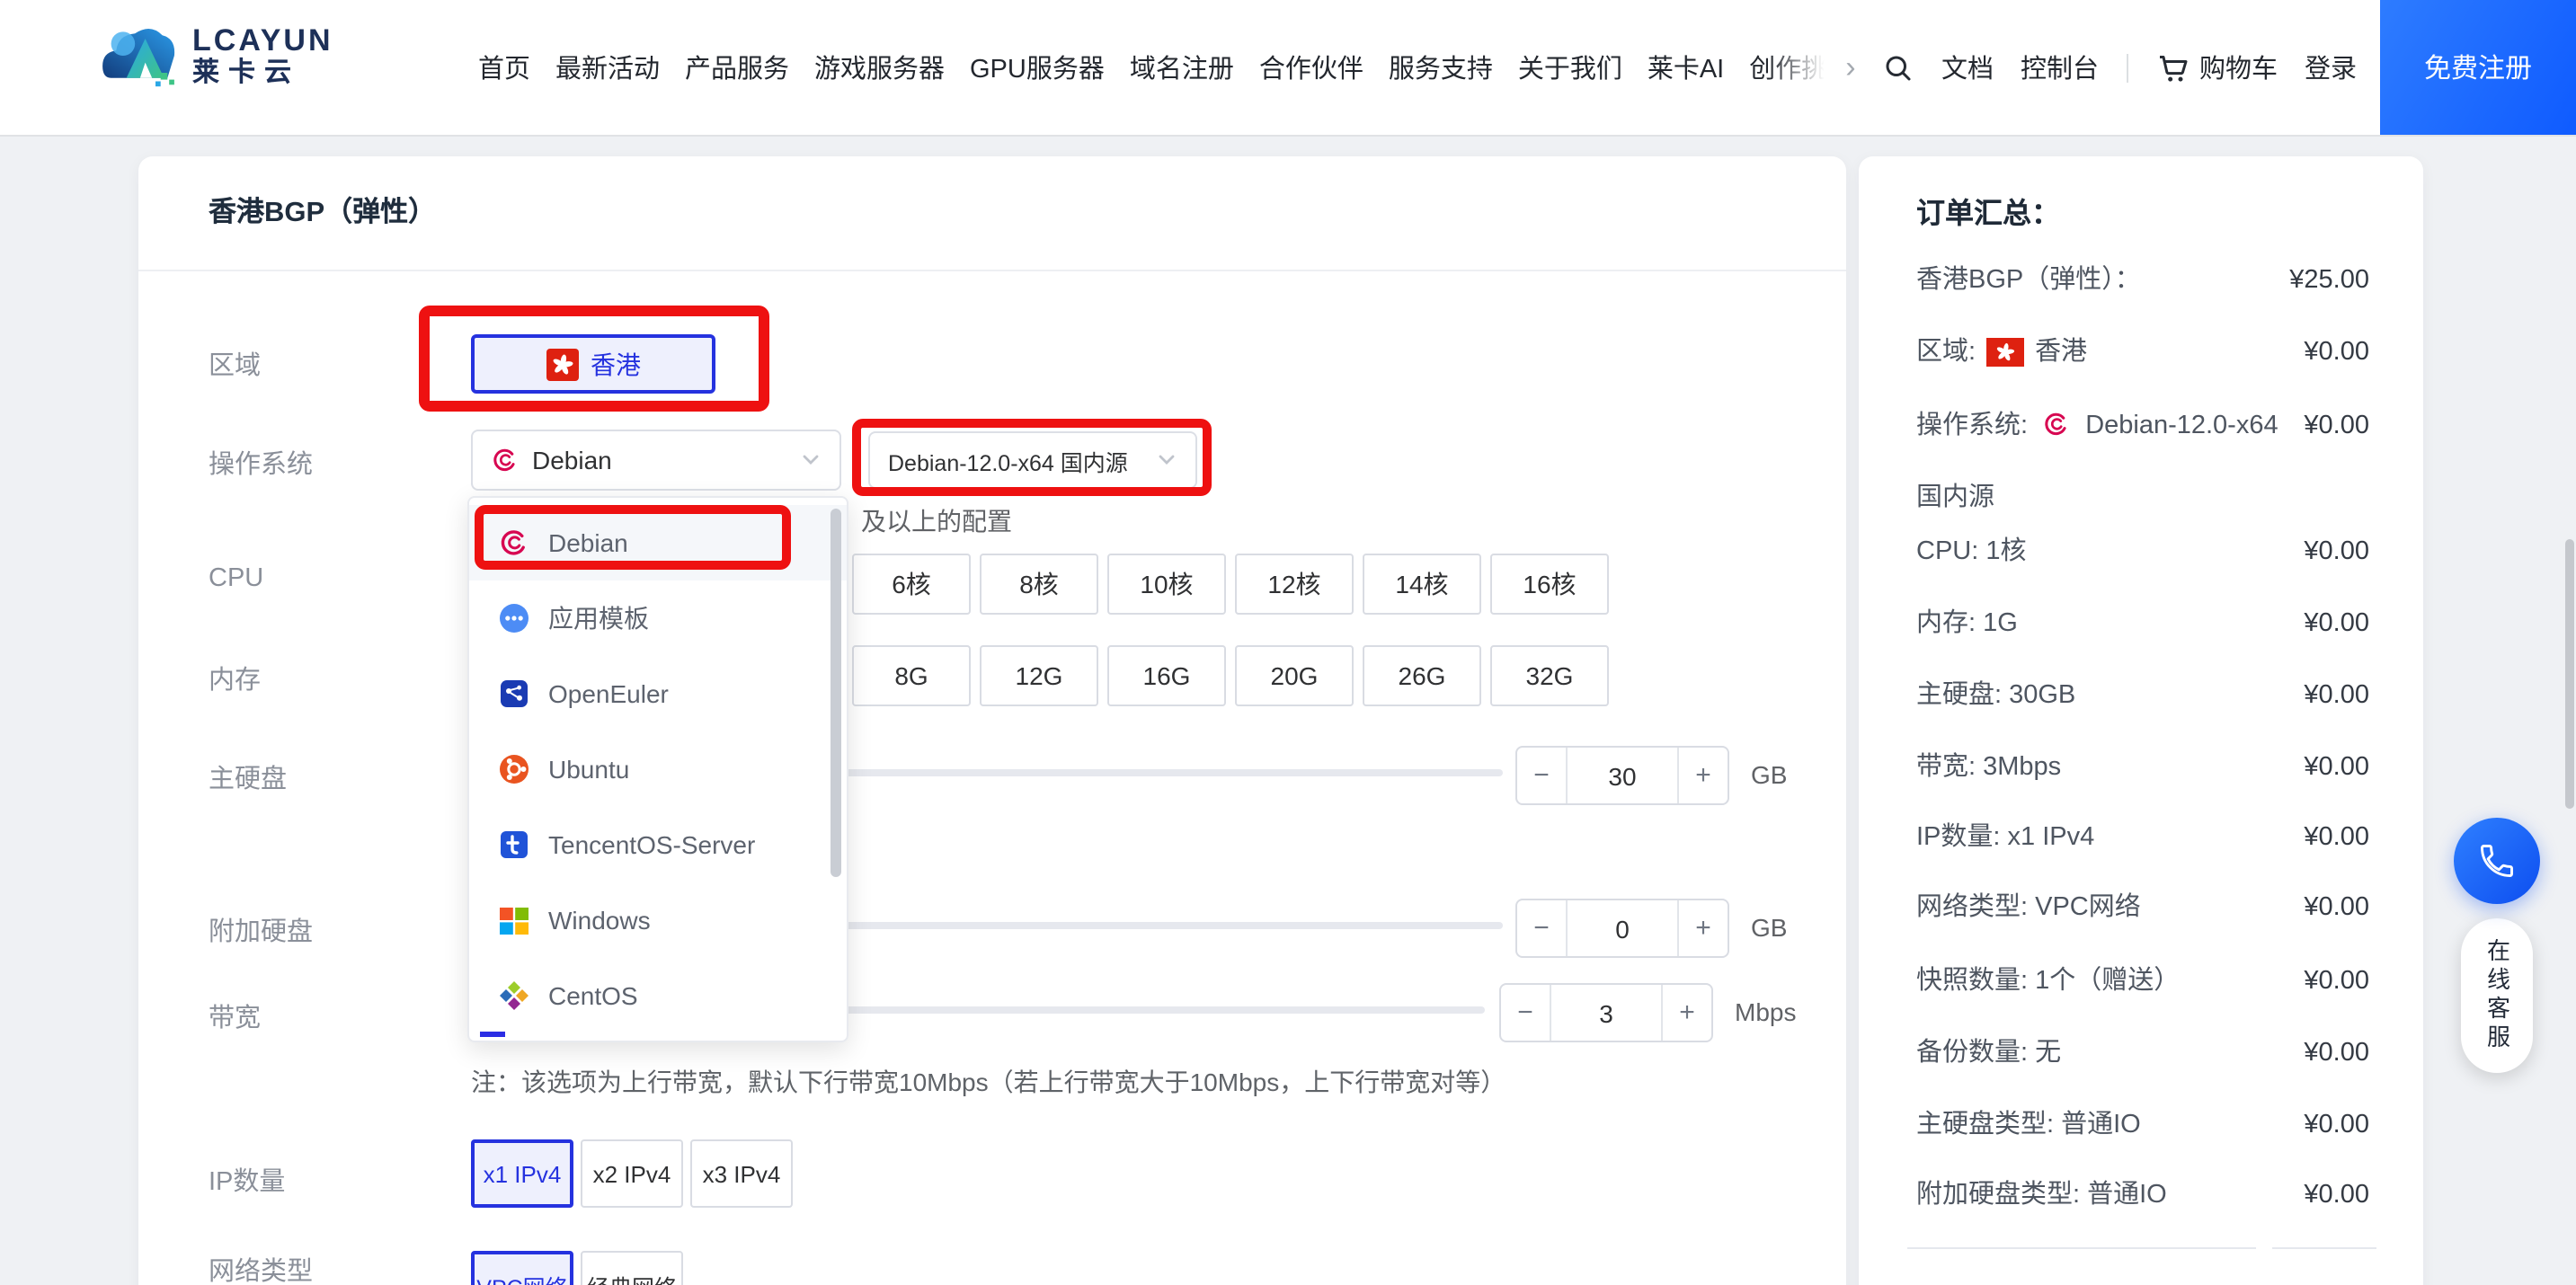 This screenshot has width=2576, height=1285. What do you see at coordinates (836, 693) in the screenshot?
I see `dropdown-scrollbar` at bounding box center [836, 693].